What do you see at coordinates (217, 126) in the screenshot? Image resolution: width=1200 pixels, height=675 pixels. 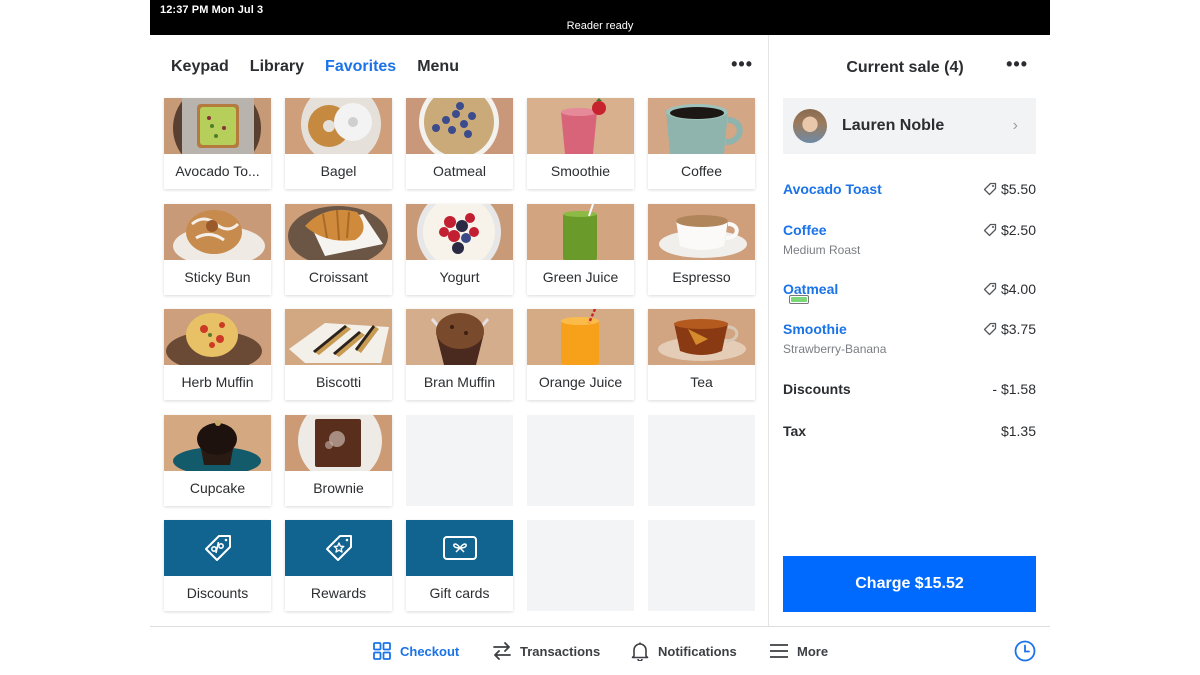 I see `avocado-toast-image` at bounding box center [217, 126].